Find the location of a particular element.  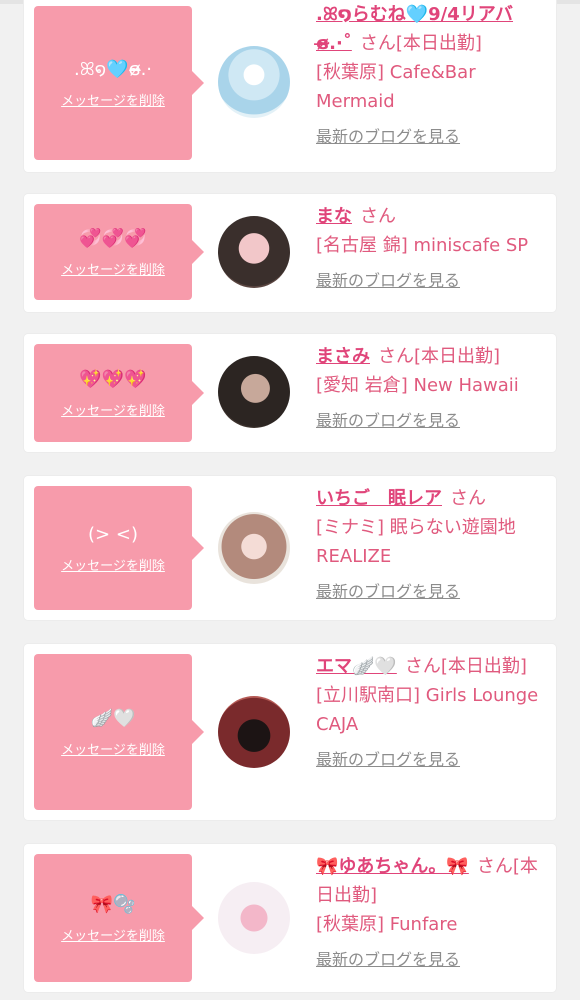

shop-name: [愛知 岩倉] New Hawaii is located at coordinates (417, 385).